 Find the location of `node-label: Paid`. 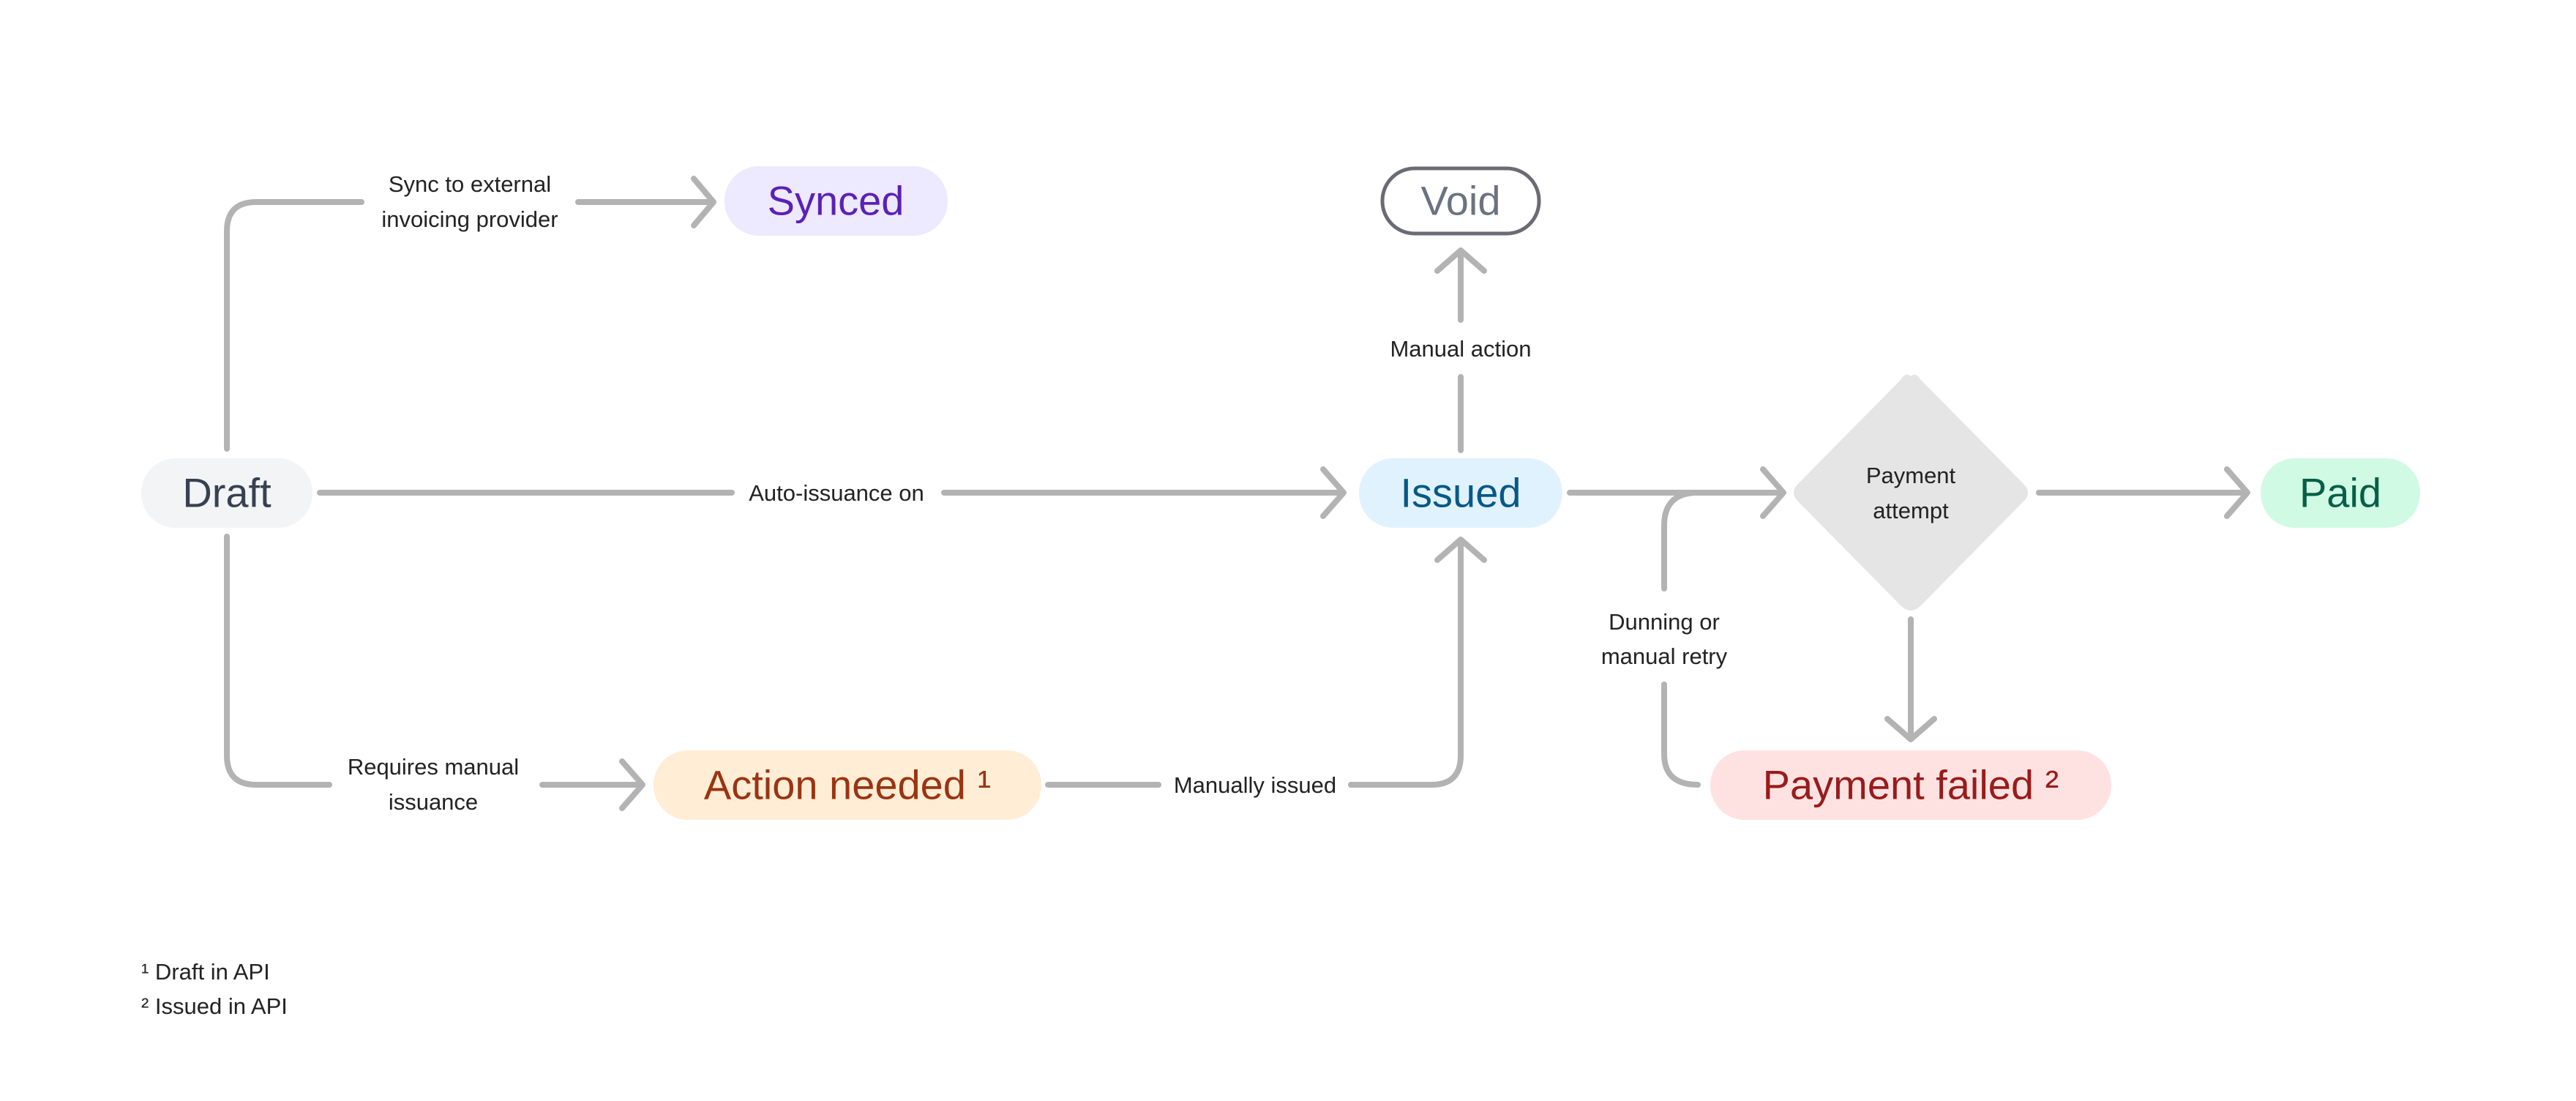

node-label: Paid is located at coordinates (2340, 493).